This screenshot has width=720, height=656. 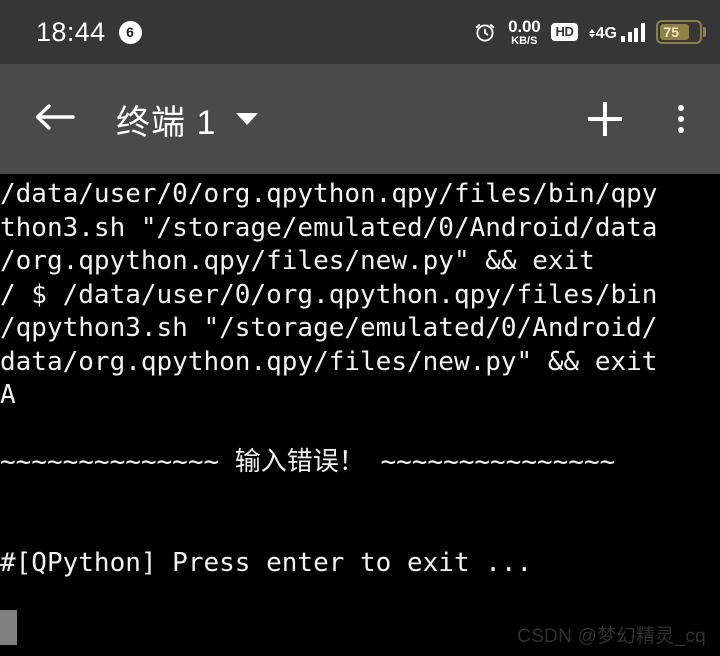 I want to click on status-bar: 18:44 6 0.00 KB/S HD 4G 75, so click(x=360, y=32).